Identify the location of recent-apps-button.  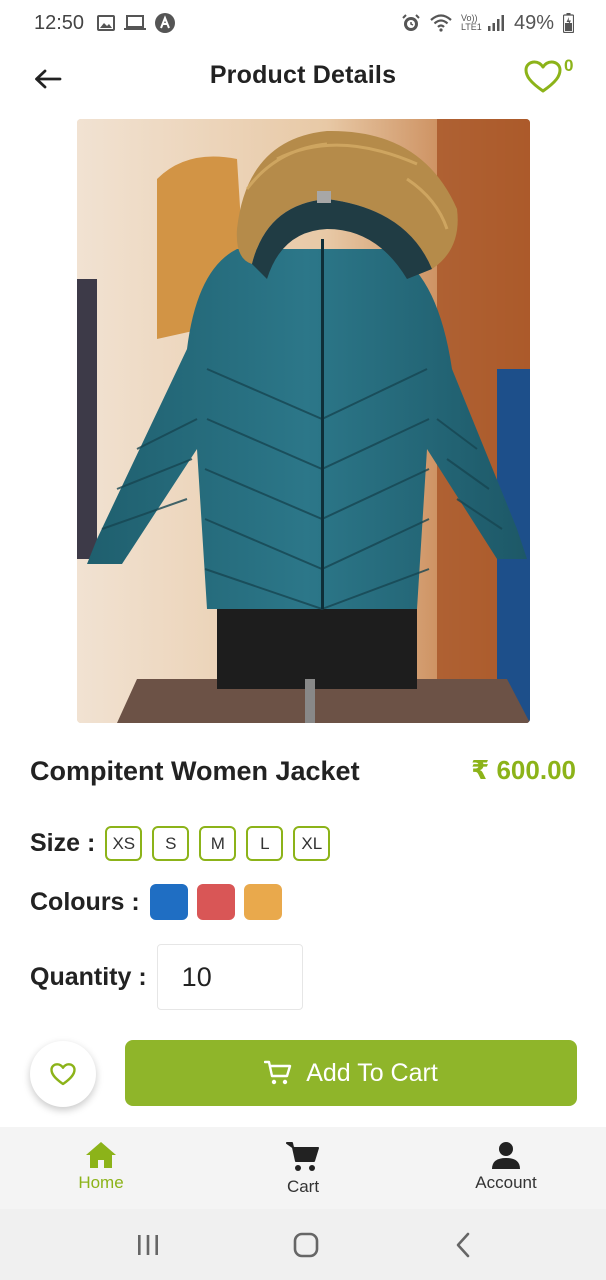
(148, 1245).